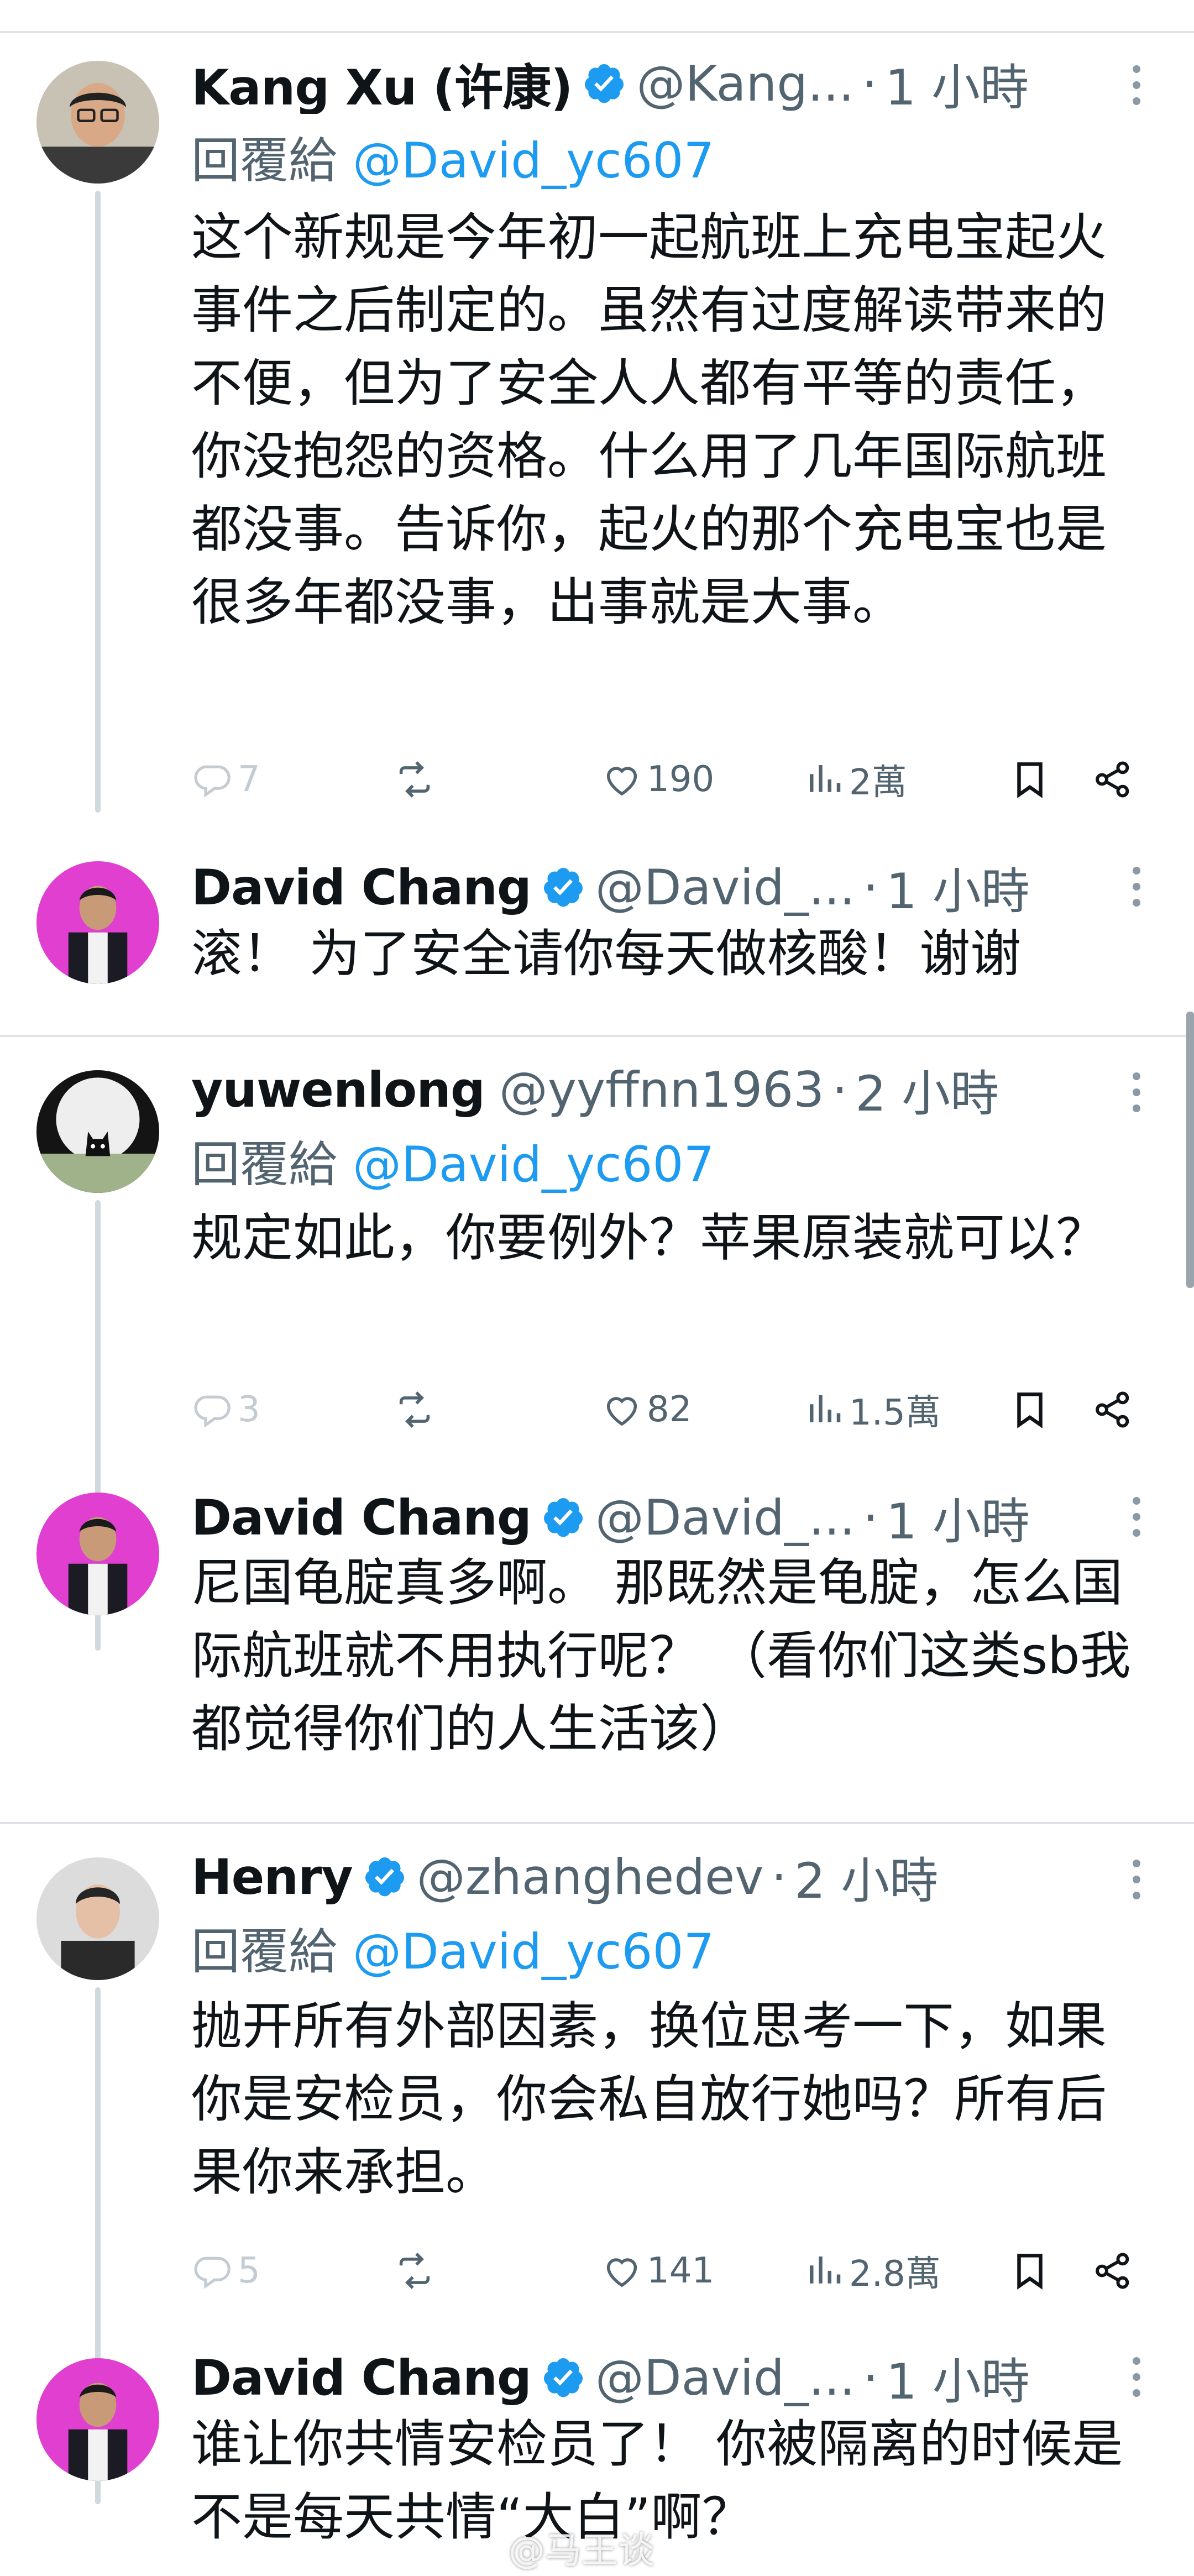 This screenshot has height=2576, width=1194. I want to click on replying-prefix: 回覆給, so click(264, 160).